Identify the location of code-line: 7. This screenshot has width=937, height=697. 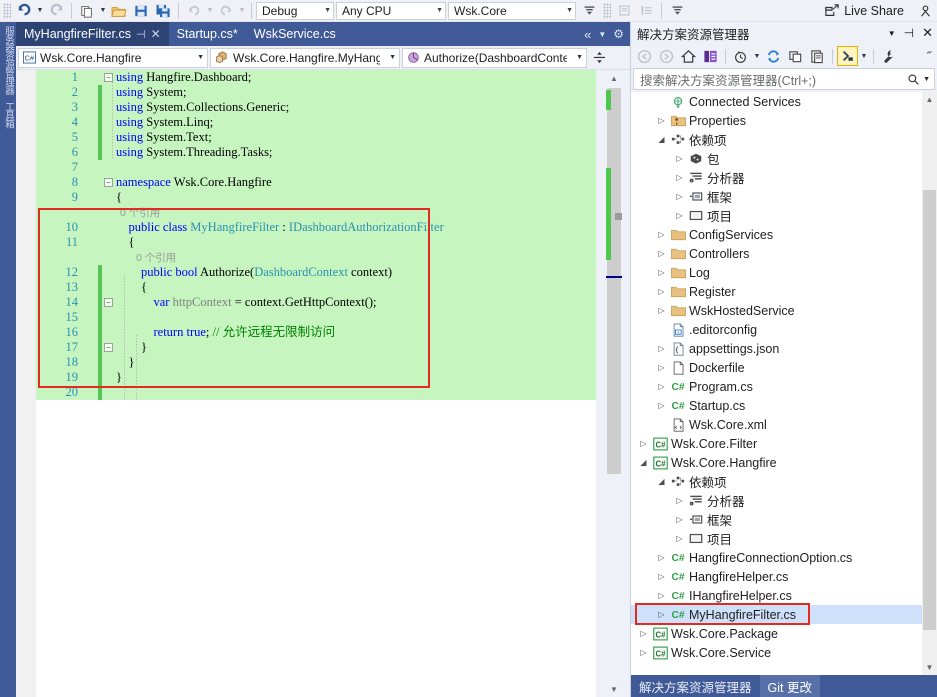
(316, 167).